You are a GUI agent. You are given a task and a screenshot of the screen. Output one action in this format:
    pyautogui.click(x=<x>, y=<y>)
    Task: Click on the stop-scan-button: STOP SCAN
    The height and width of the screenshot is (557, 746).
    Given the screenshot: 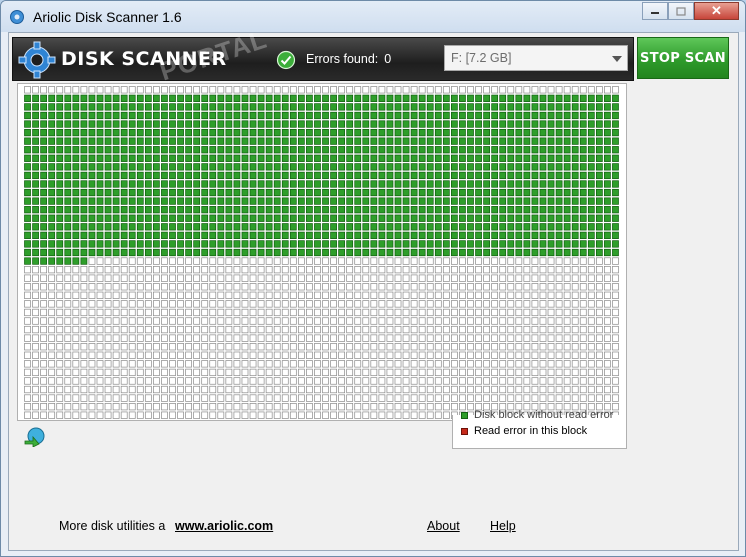 What is the action you would take?
    pyautogui.click(x=683, y=58)
    